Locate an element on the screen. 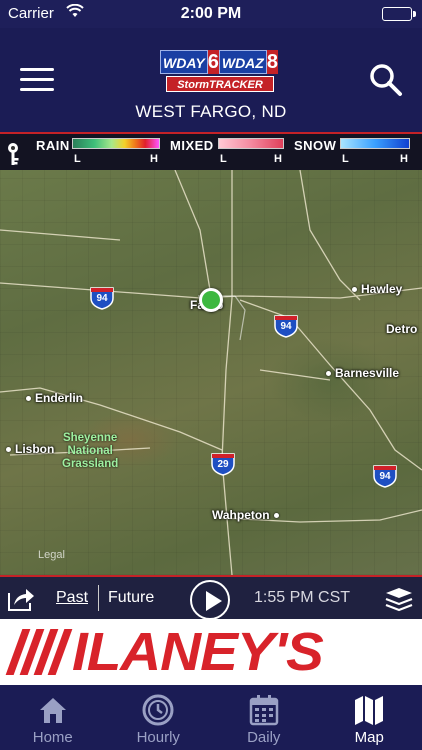  ad-banner: ILANEY'S is located at coordinates (211, 652).